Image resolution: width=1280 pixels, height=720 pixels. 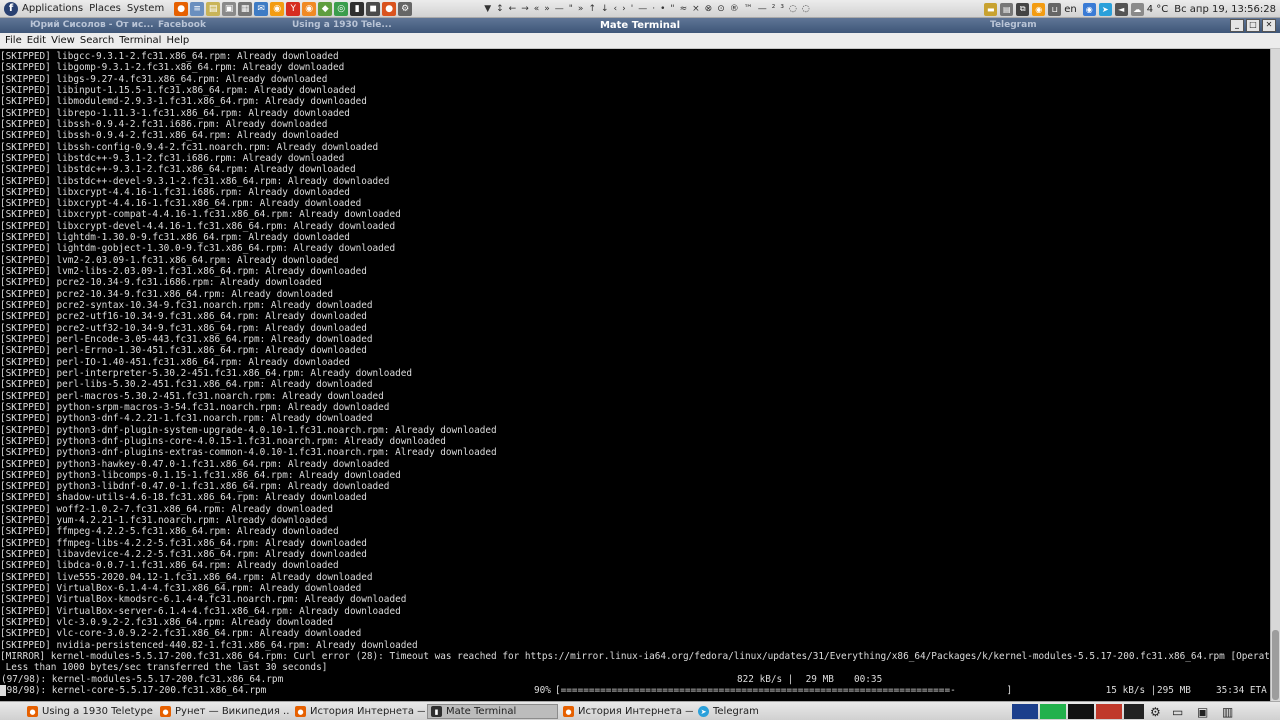 What do you see at coordinates (1134, 711) in the screenshot?
I see `load-monitor-icon` at bounding box center [1134, 711].